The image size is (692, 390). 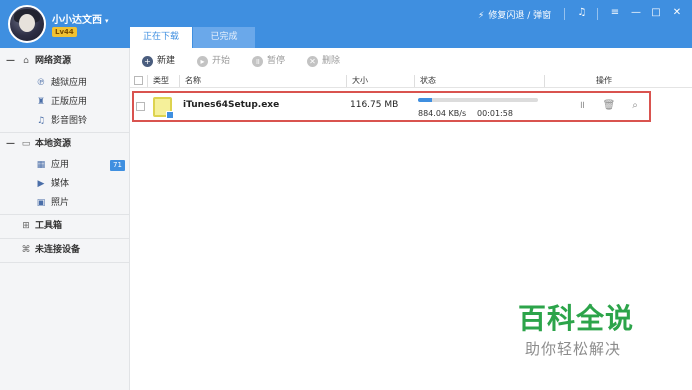 I want to click on progress-bar, so click(x=478, y=100).